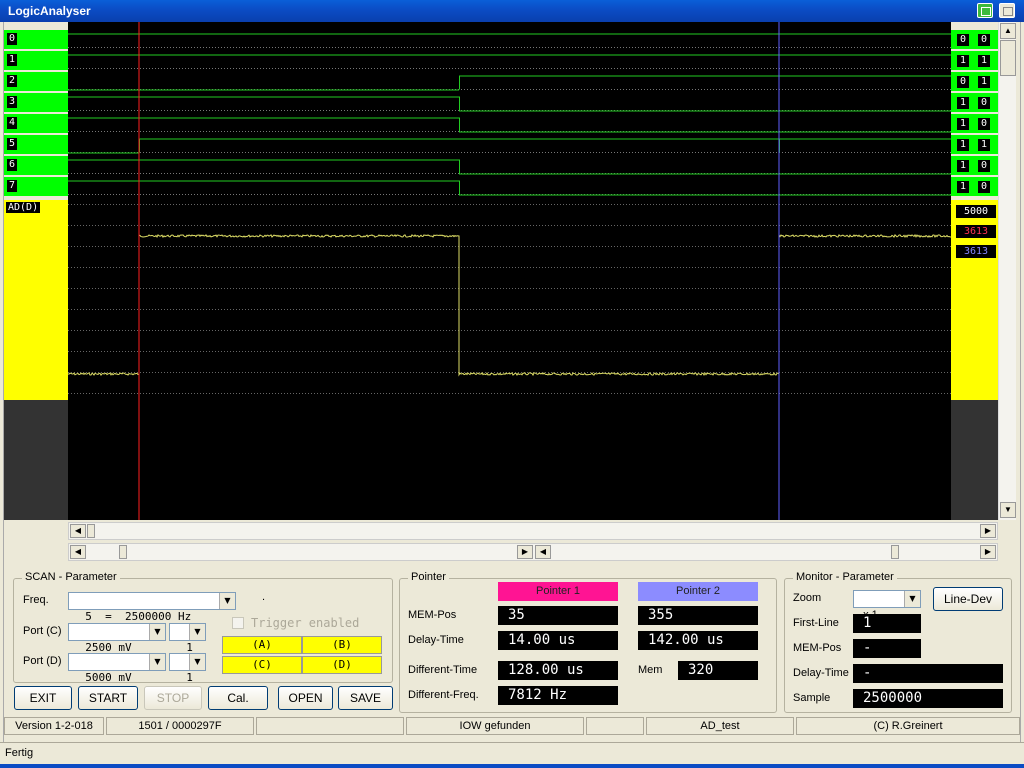 This screenshot has width=1024, height=768. What do you see at coordinates (36, 300) in the screenshot?
I see `analog-label: AD(D)` at bounding box center [36, 300].